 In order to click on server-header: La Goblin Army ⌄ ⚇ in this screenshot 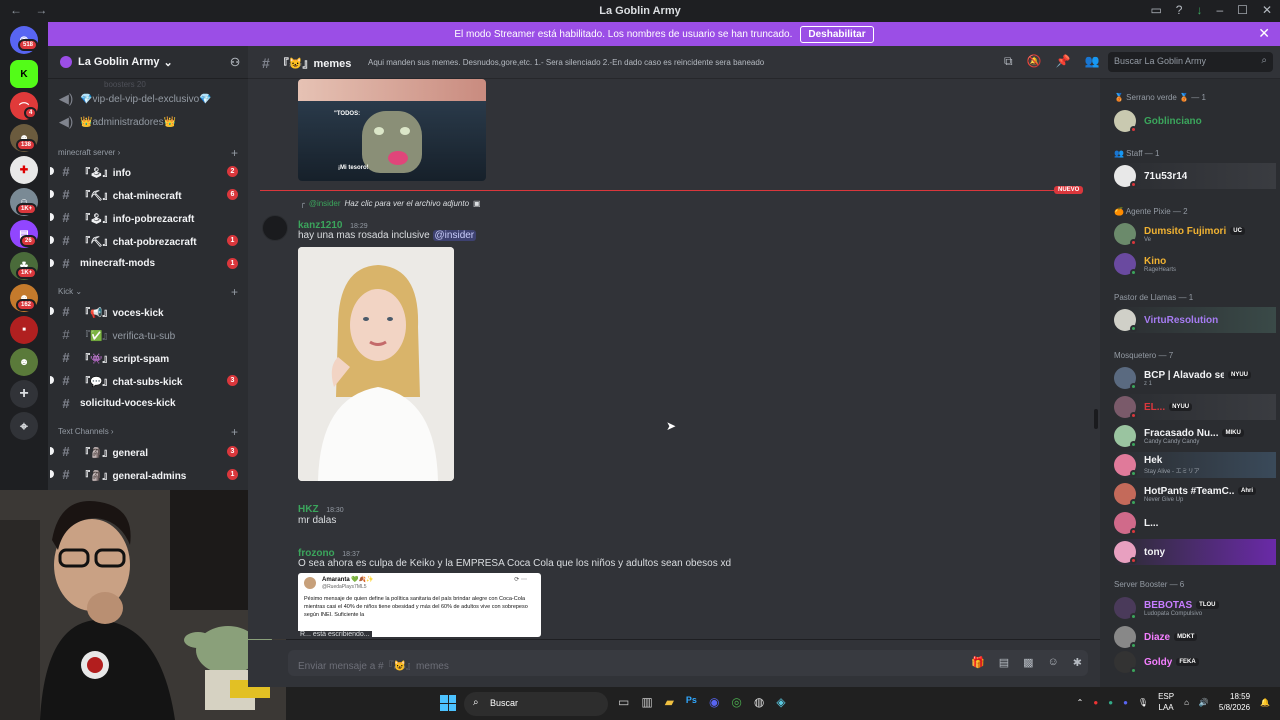, I will do `click(148, 62)`.